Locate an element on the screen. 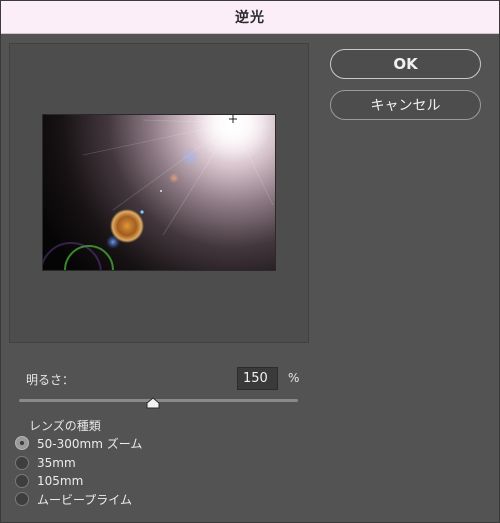  lens-option-50-300mm-zoom: 50-300mm ズーム is located at coordinates (78, 443).